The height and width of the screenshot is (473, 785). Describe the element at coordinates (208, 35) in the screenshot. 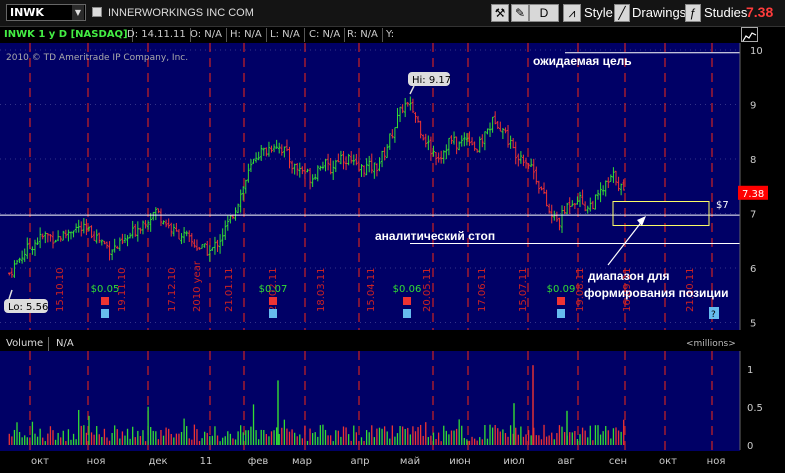

I see `info-open: O: N/A` at that location.